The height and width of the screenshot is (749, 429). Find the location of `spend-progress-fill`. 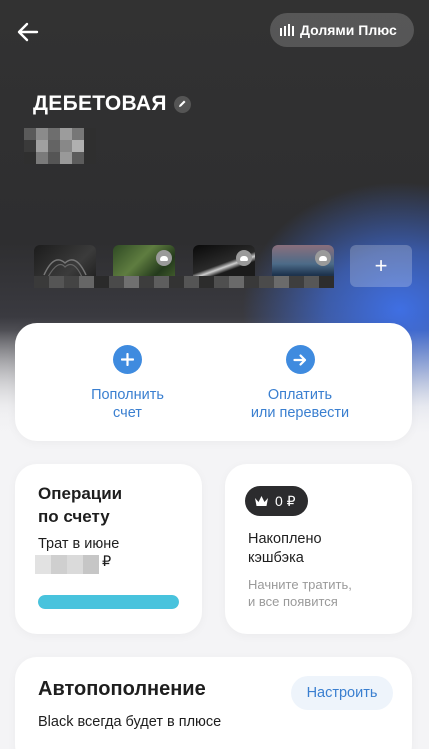

spend-progress-fill is located at coordinates (108, 602).